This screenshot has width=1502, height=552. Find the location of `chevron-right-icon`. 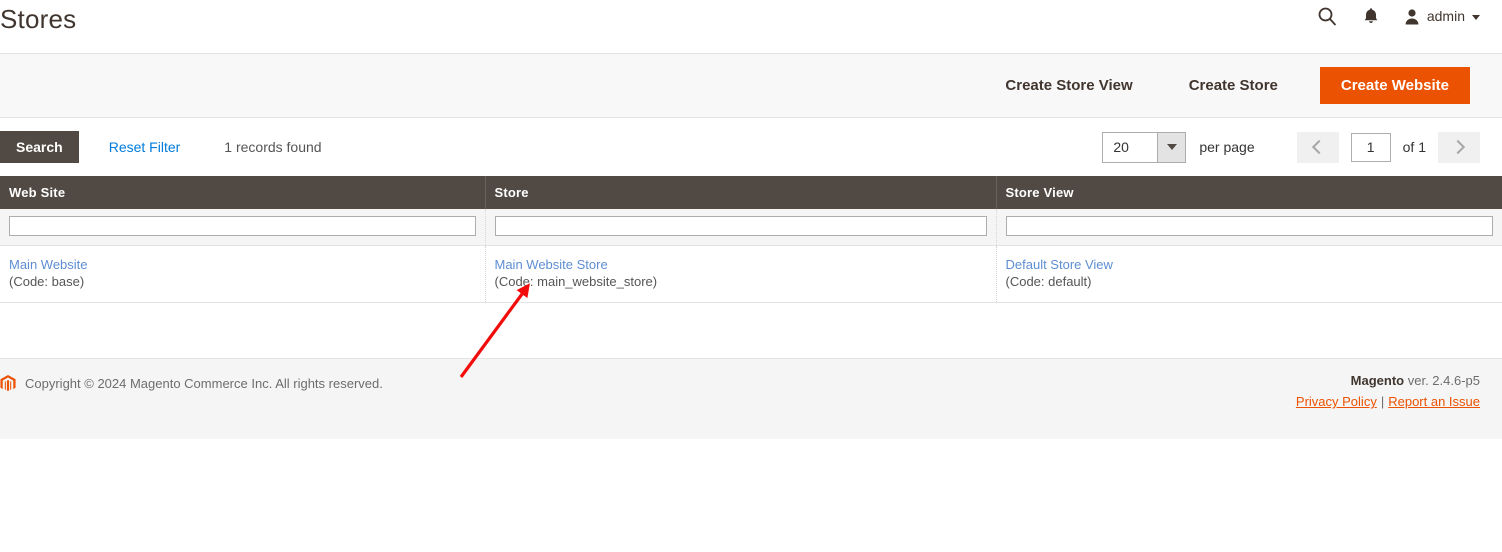

chevron-right-icon is located at coordinates (1457, 147).